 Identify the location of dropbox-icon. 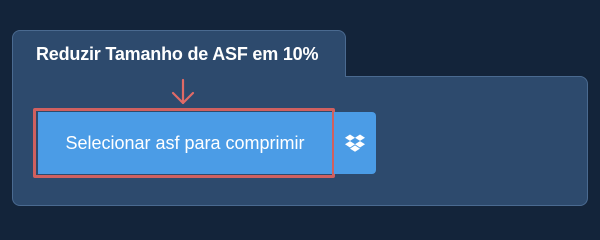
(355, 143).